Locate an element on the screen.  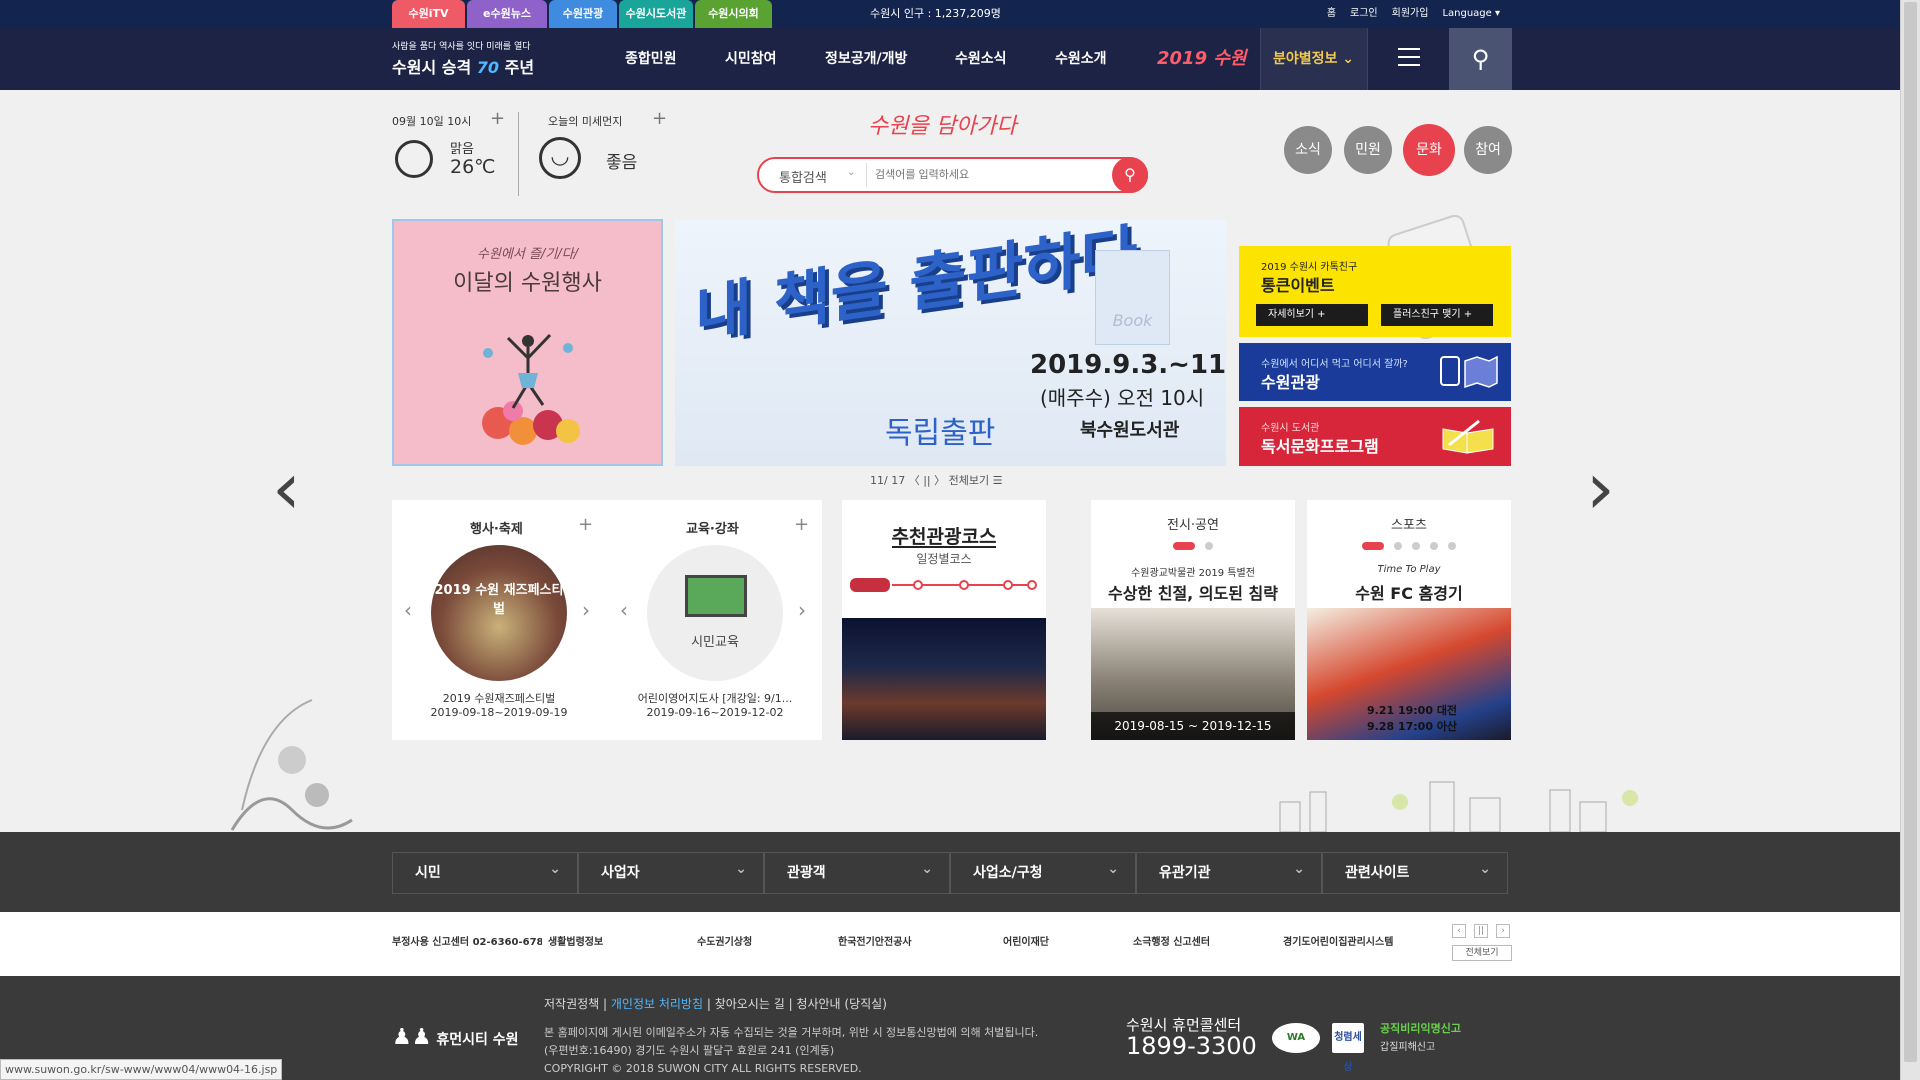
festival-next-icon: › is located at coordinates (586, 610).